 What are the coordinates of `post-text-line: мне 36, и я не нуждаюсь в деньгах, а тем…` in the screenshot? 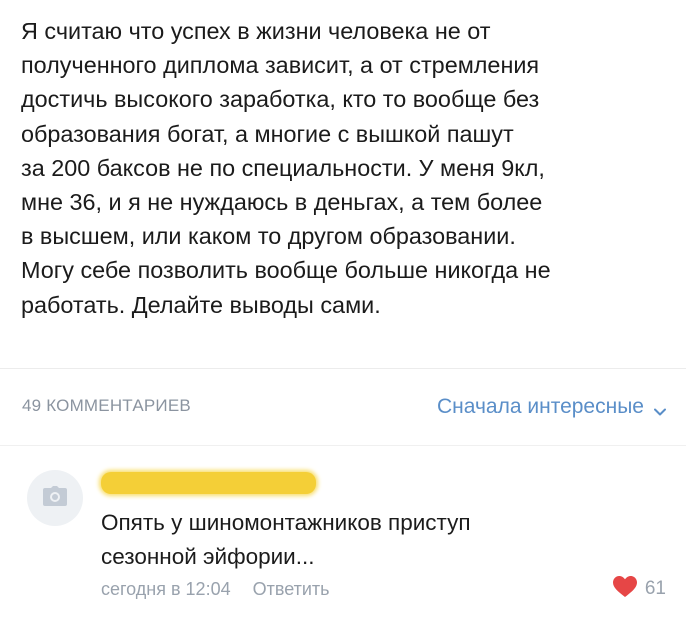 It's located at (282, 202).